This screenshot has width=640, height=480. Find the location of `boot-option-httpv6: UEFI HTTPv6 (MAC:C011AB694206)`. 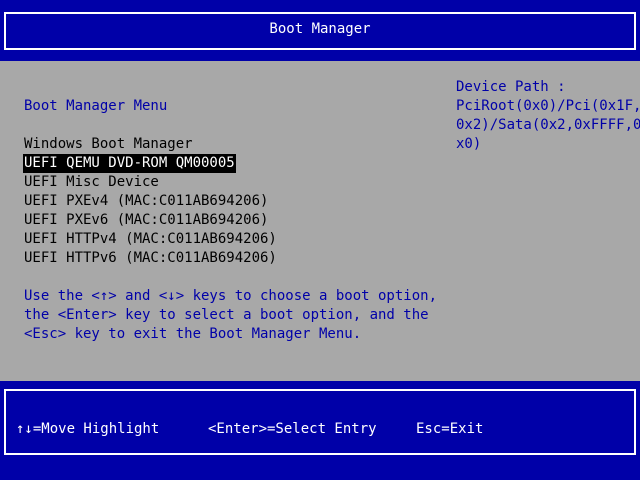

boot-option-httpv6: UEFI HTTPv6 (MAC:C011AB694206) is located at coordinates (150, 258).